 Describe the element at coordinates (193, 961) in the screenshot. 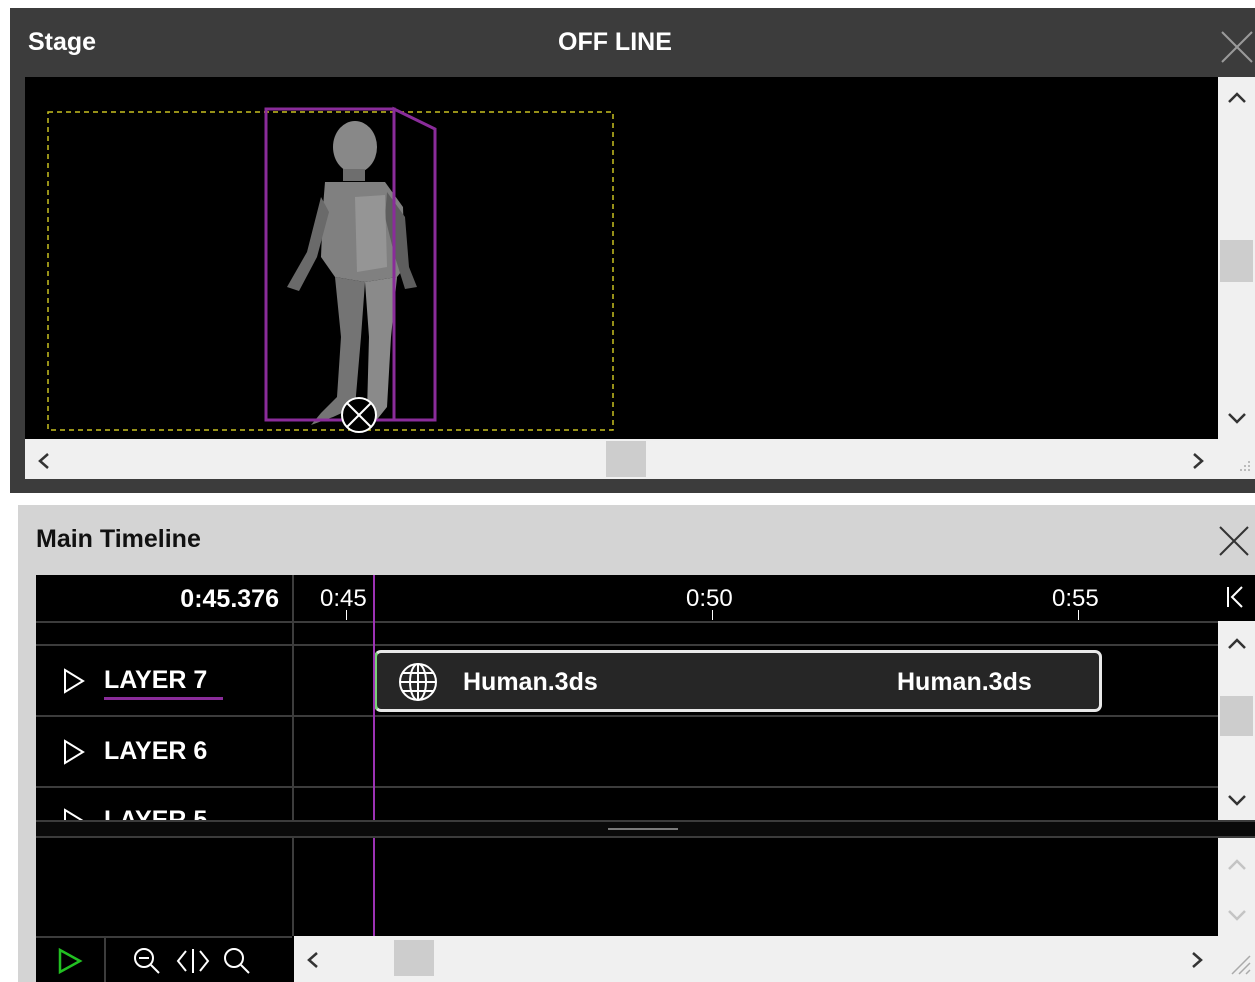

I see `fit-width-icon` at that location.